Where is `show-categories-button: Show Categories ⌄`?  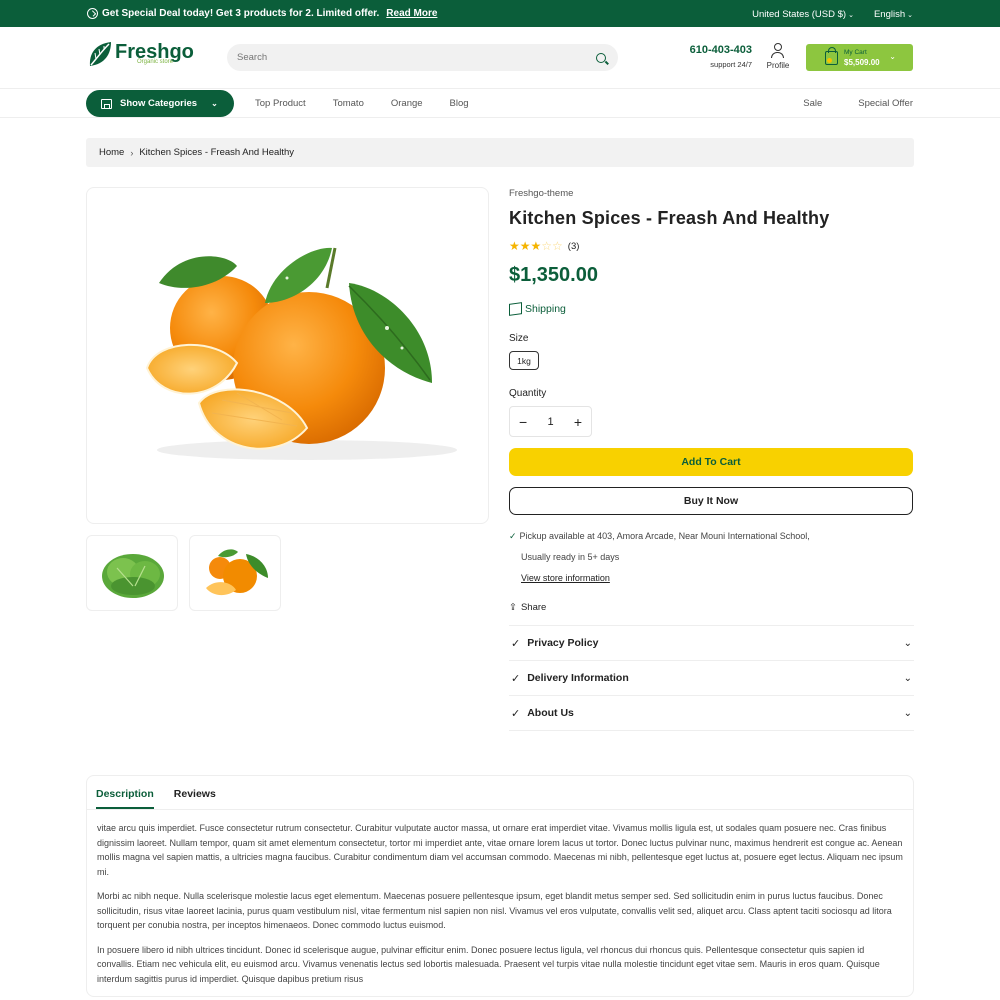 show-categories-button: Show Categories ⌄ is located at coordinates (160, 103).